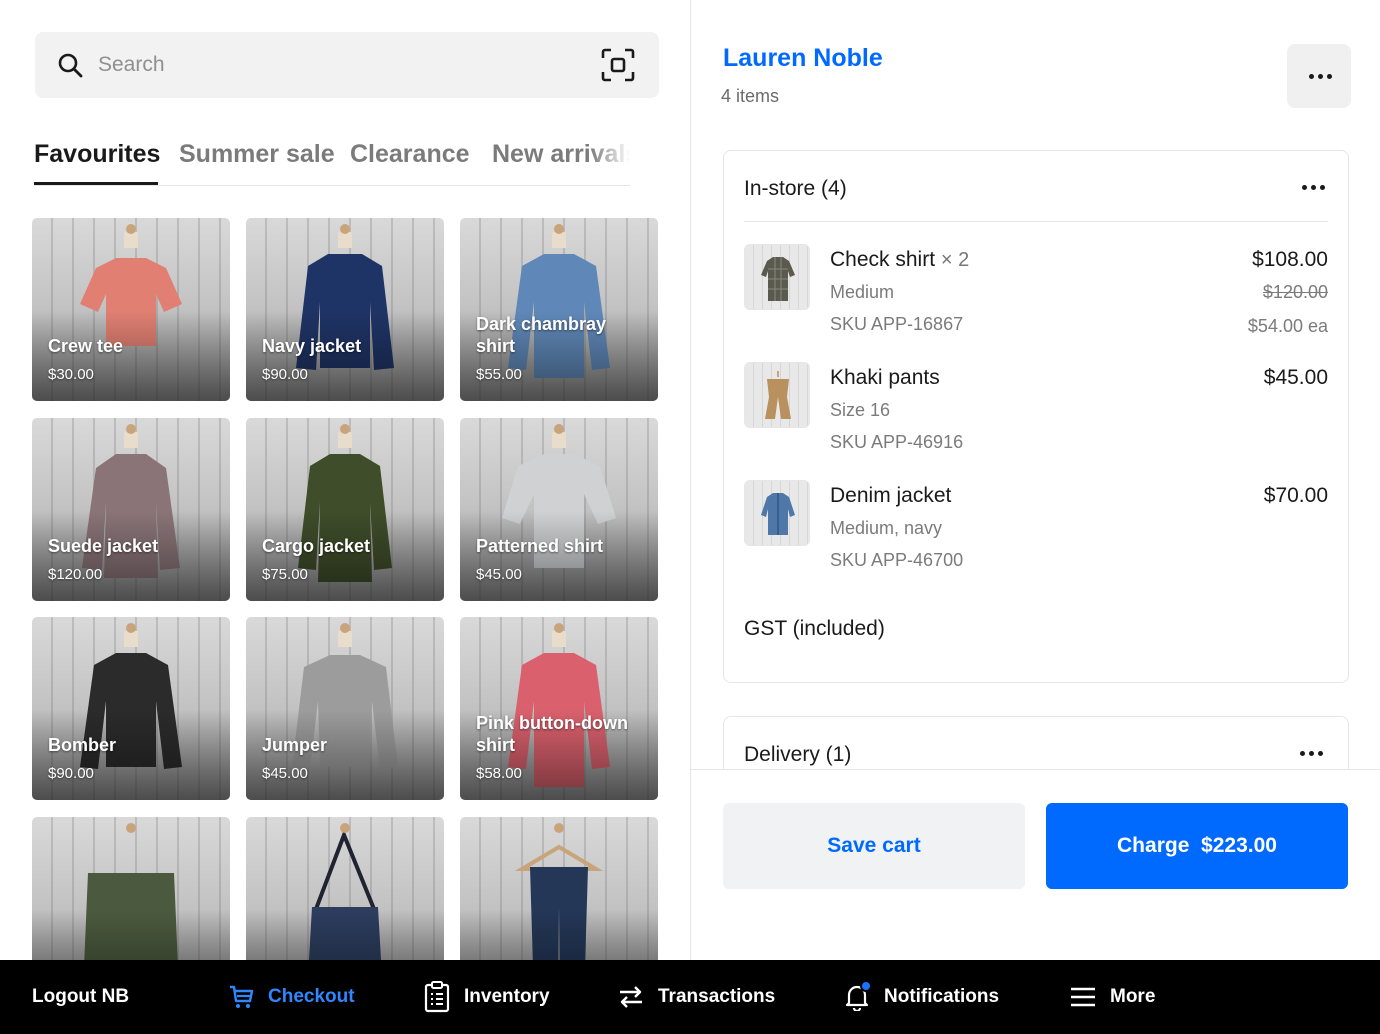 Image resolution: width=1380 pixels, height=1034 pixels. I want to click on item-name: Denim jacket, so click(891, 495).